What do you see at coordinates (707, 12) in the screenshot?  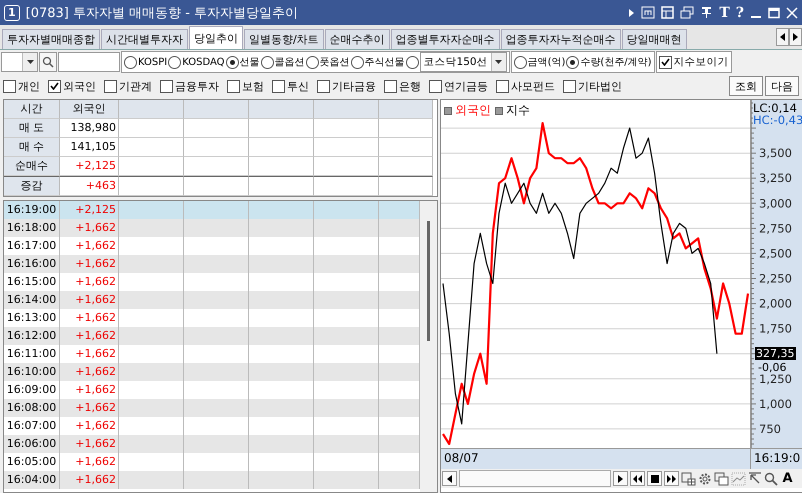 I see `pin-icon` at bounding box center [707, 12].